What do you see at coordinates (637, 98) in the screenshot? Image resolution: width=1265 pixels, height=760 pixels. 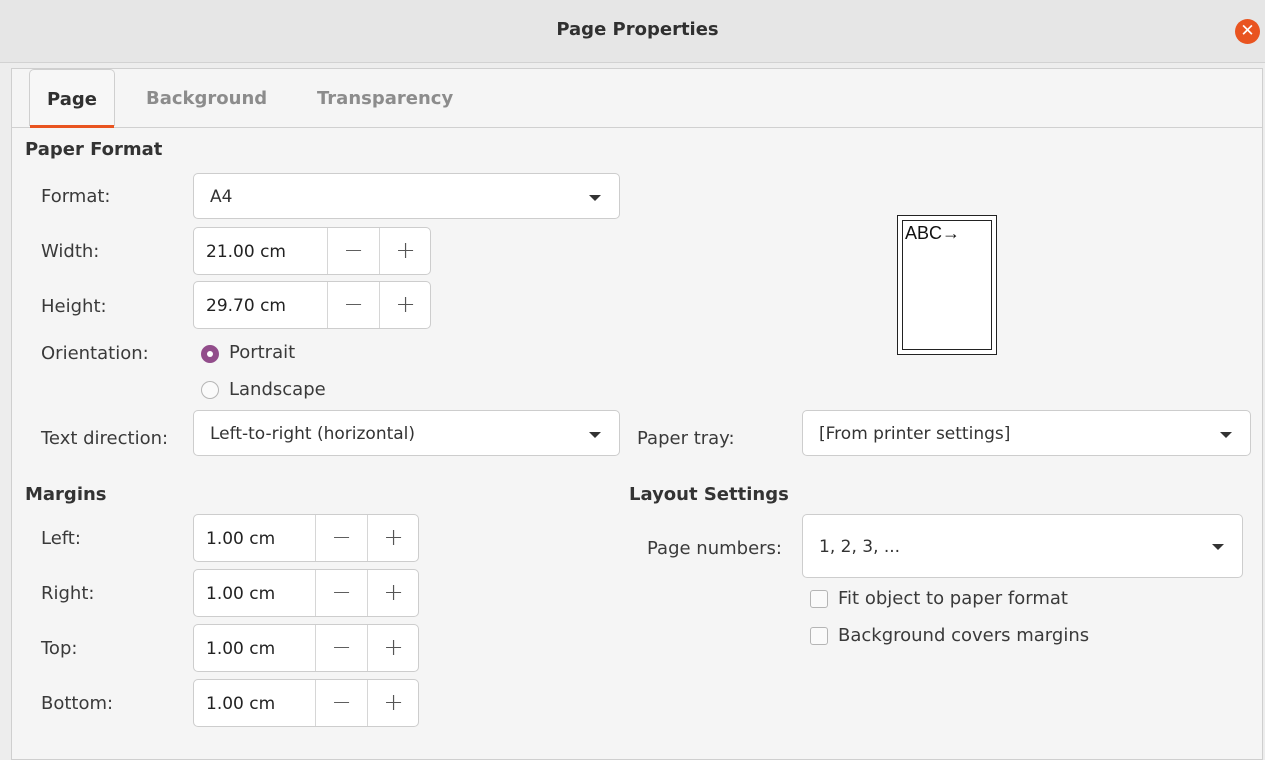 I see `tab-bar: Page Background Transparency` at bounding box center [637, 98].